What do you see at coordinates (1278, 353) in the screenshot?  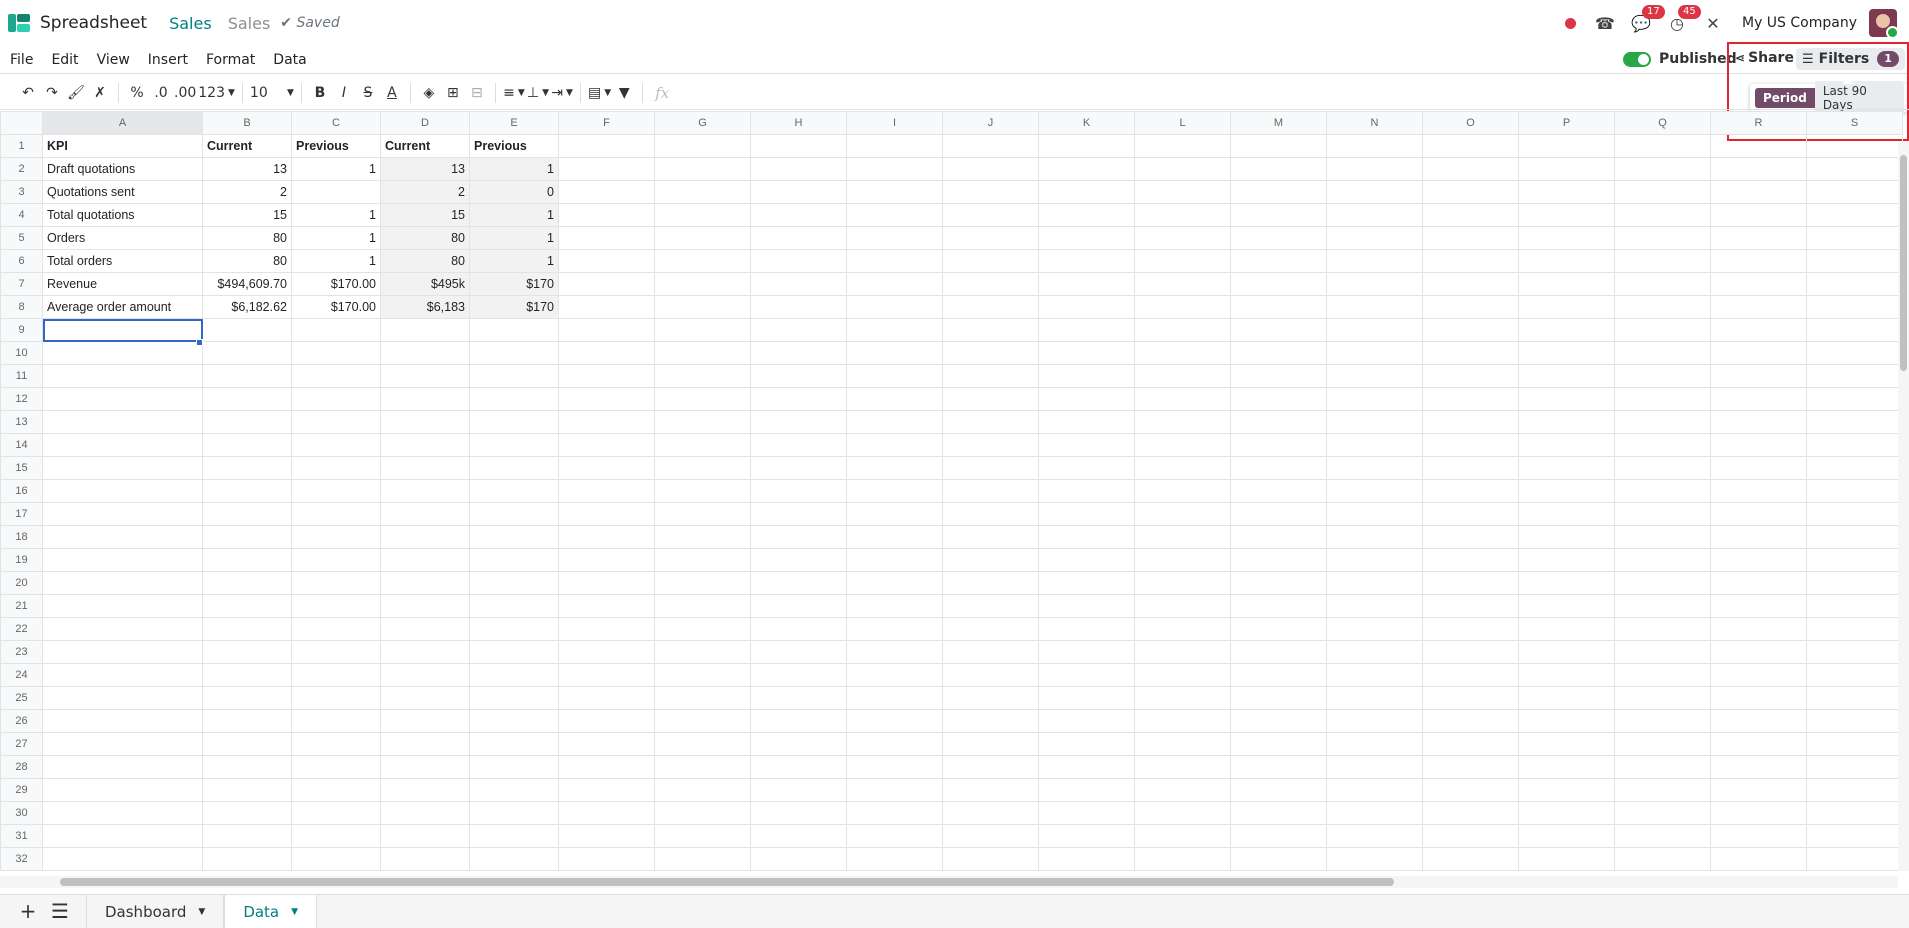 I see `cell-m10` at bounding box center [1278, 353].